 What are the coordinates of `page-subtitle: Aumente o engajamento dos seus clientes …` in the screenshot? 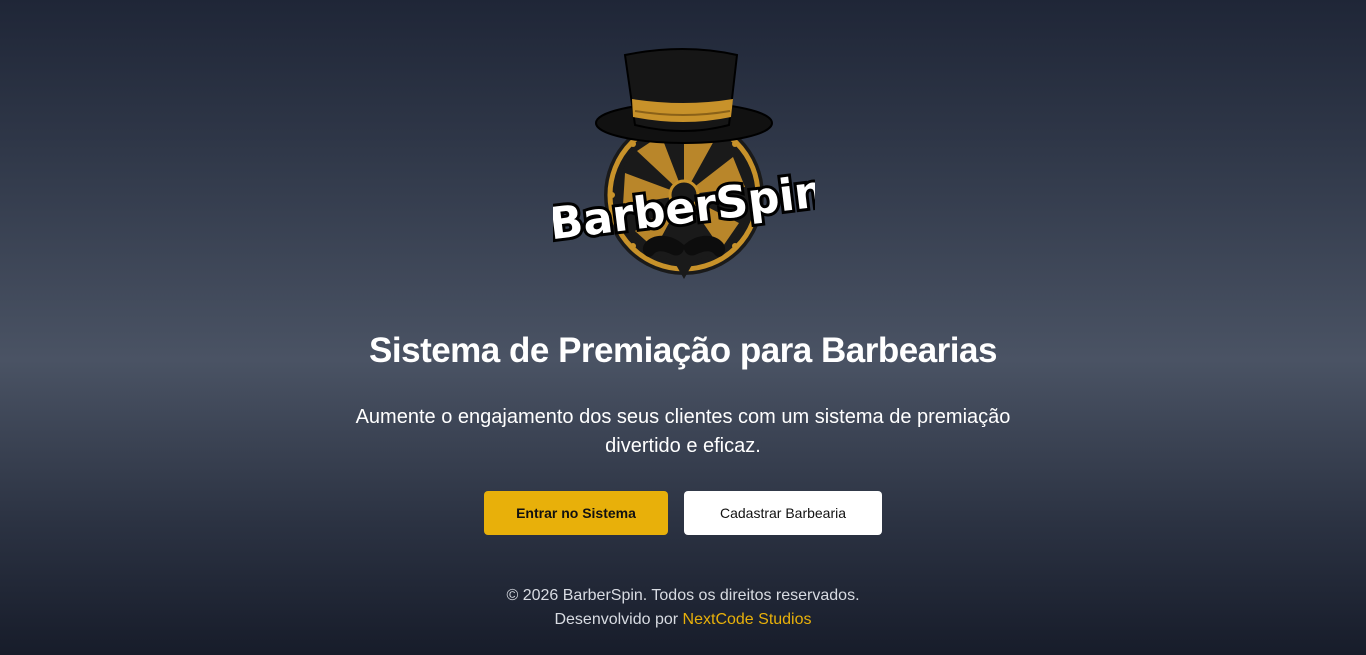 It's located at (683, 431).